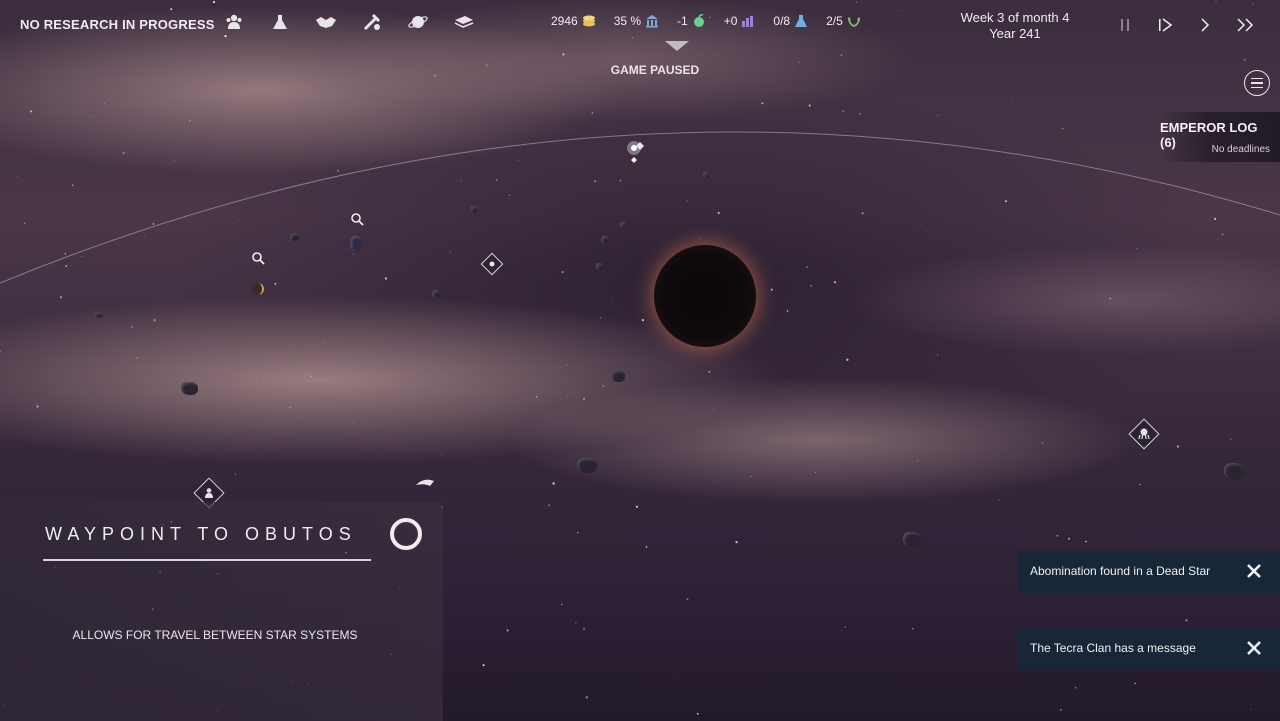  Describe the element at coordinates (406, 534) in the screenshot. I see `waypoint-ring-icon` at that location.